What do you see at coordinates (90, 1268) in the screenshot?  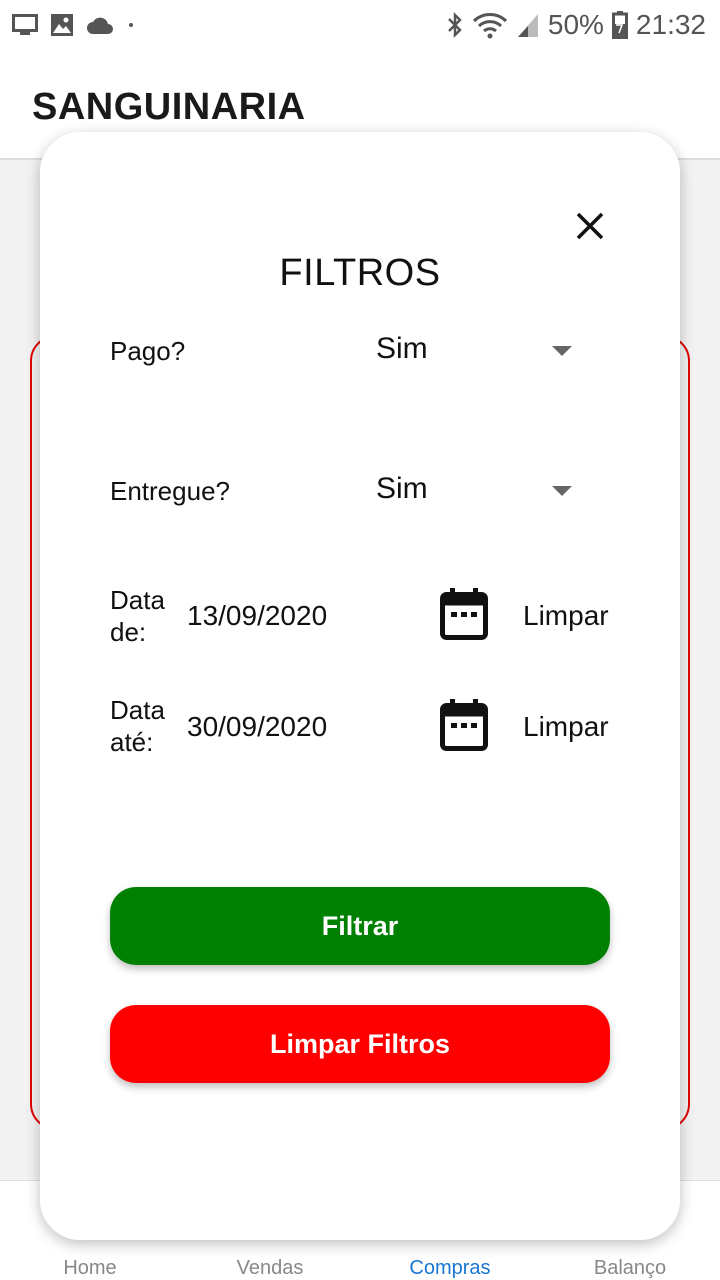 I see `nav-item-home: Home` at bounding box center [90, 1268].